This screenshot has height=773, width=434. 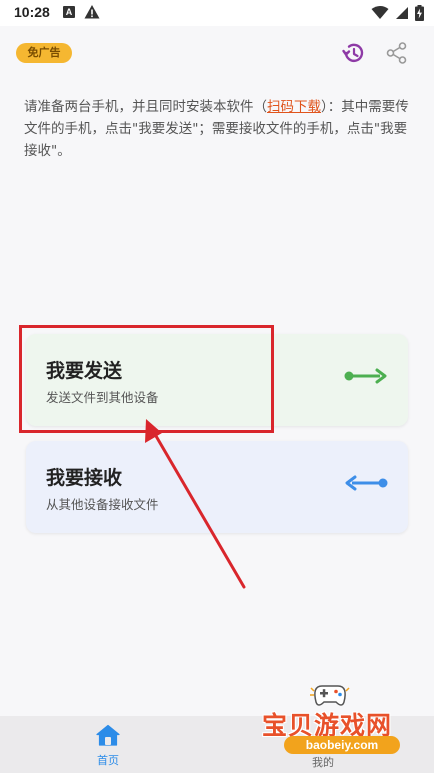 I want to click on nav-home-label: 首页, so click(x=108, y=760).